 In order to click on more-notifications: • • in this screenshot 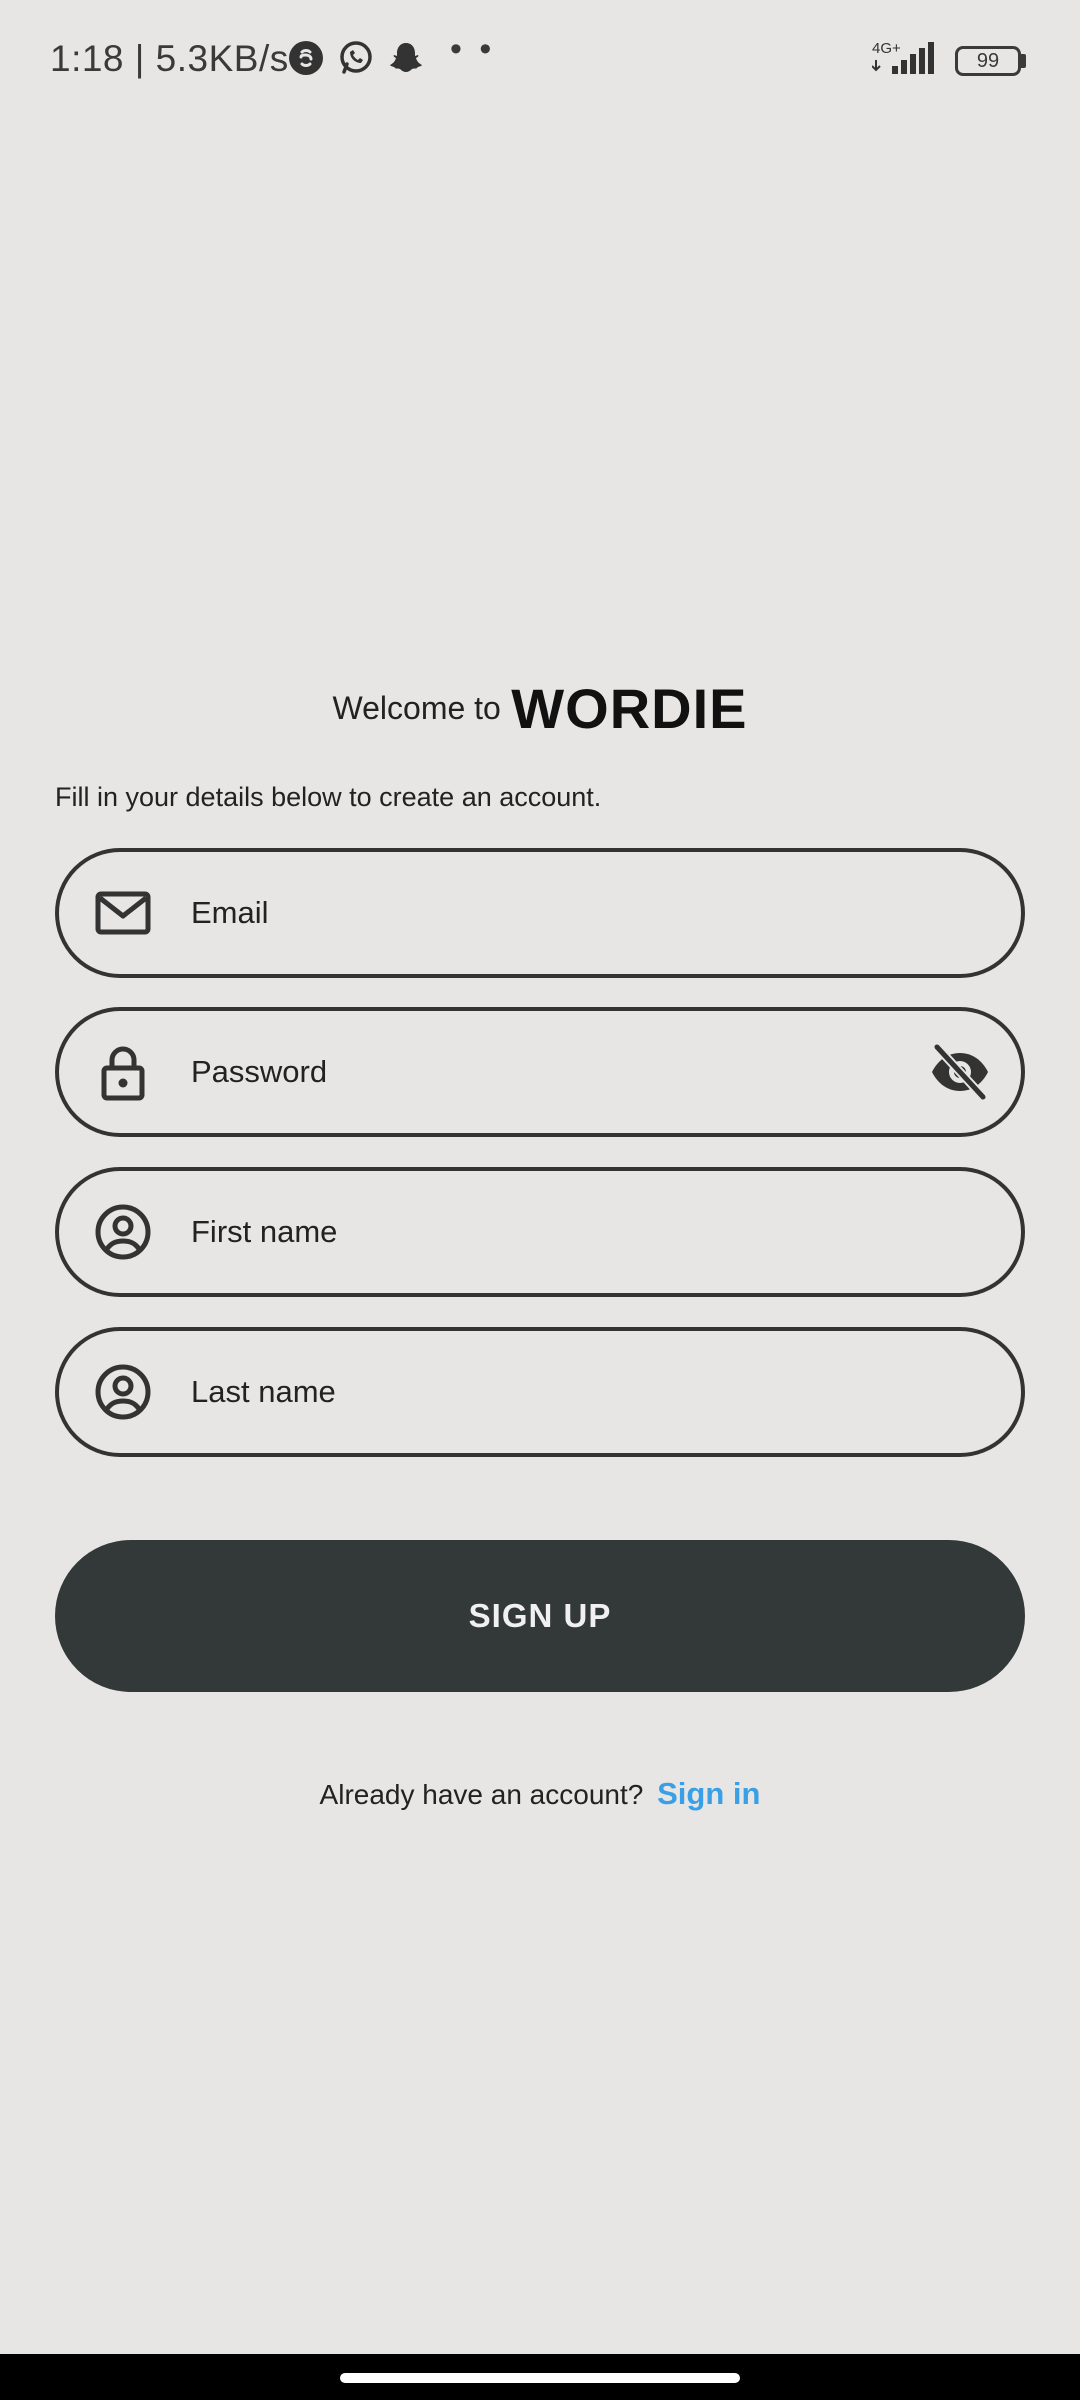, I will do `click(473, 49)`.